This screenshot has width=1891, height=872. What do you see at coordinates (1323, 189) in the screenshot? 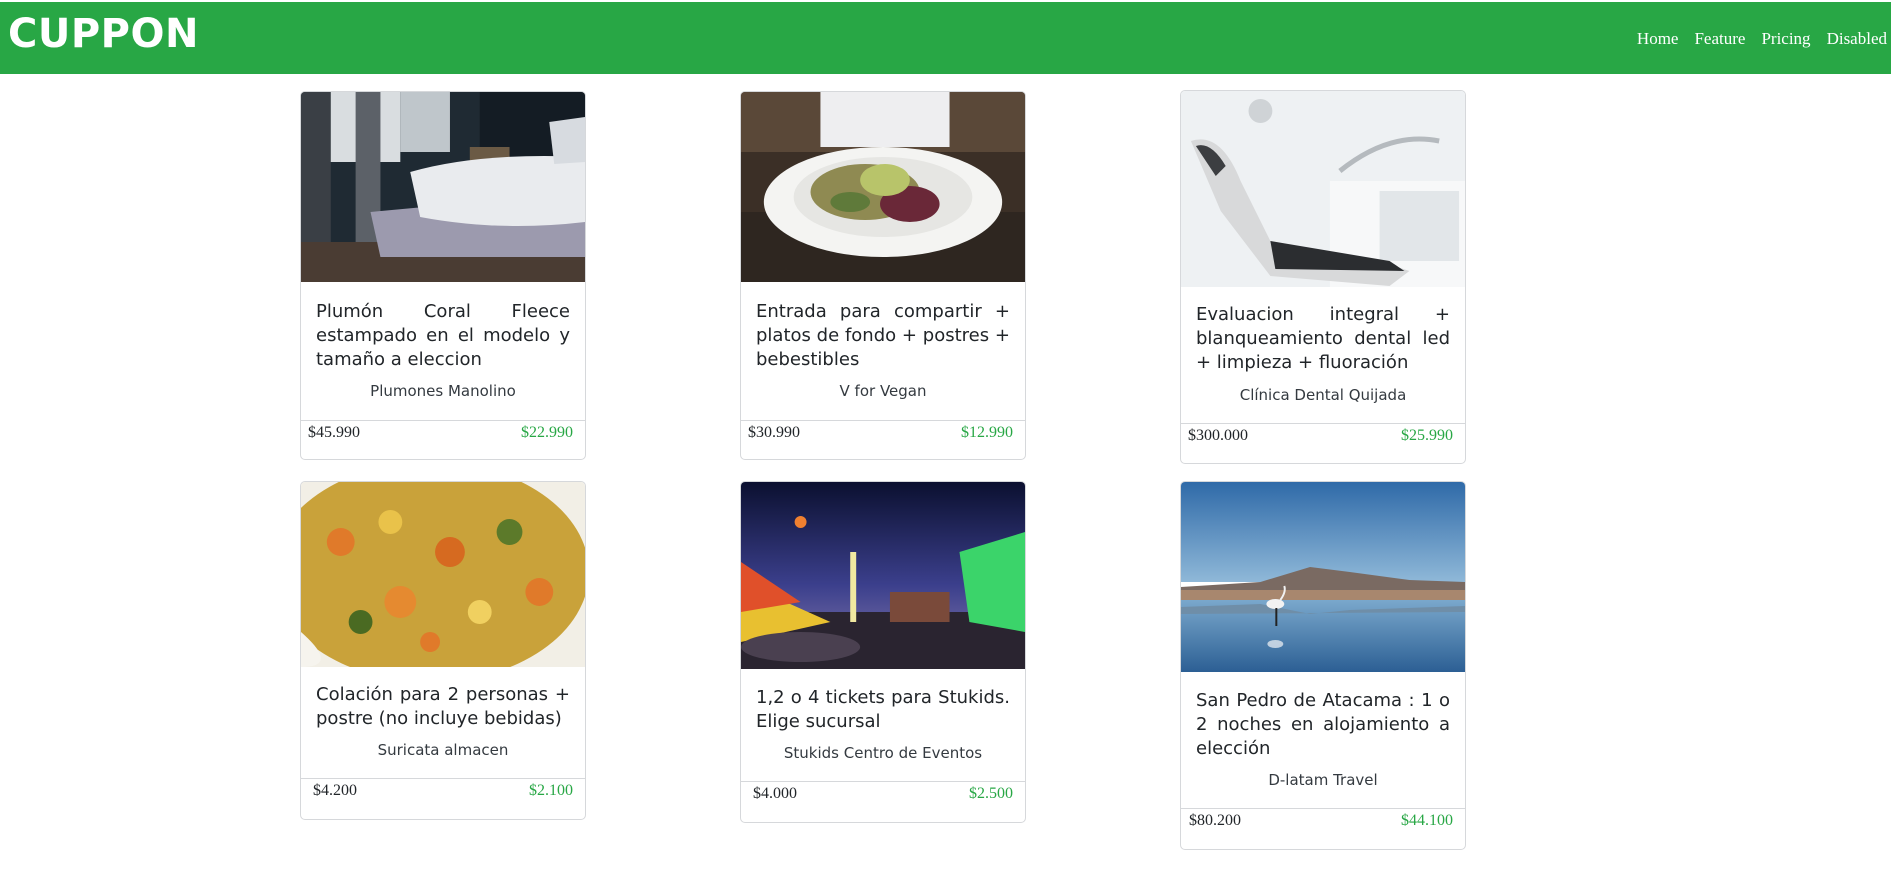
I see `dental-chair-photo` at bounding box center [1323, 189].